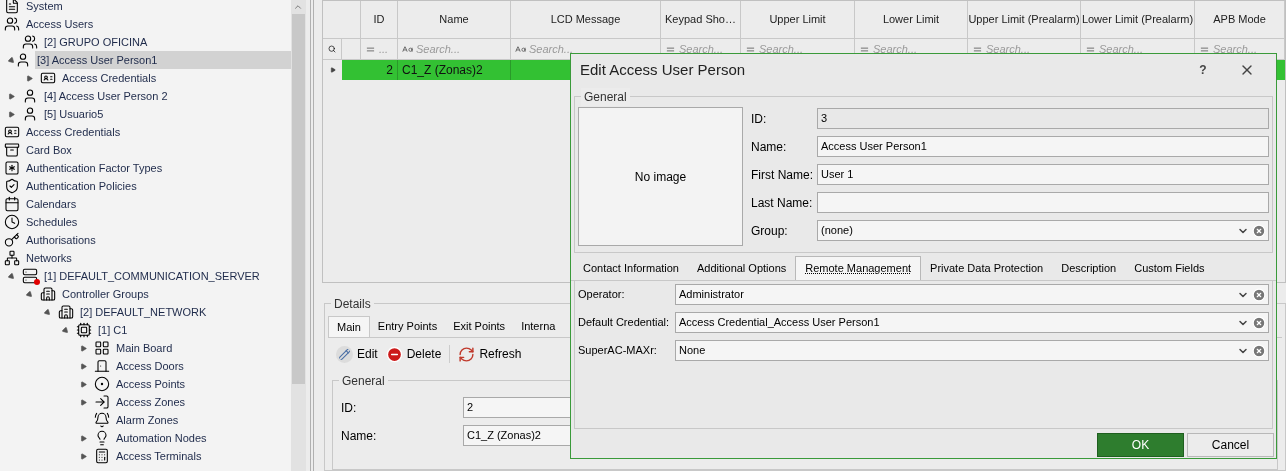 Image resolution: width=1286 pixels, height=471 pixels. What do you see at coordinates (60, 24) in the screenshot?
I see `tree-item: Access Users` at bounding box center [60, 24].